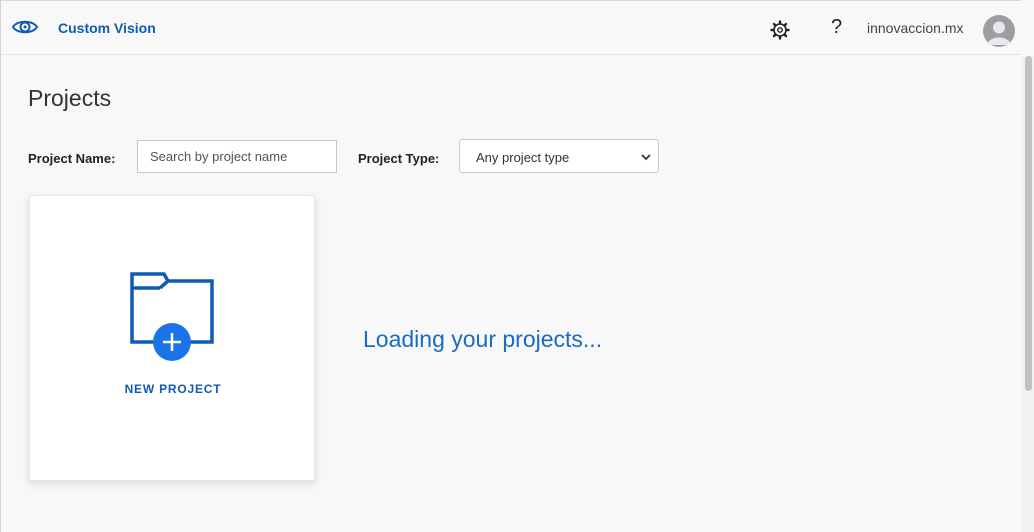  What do you see at coordinates (999, 31) in the screenshot?
I see `avatar` at bounding box center [999, 31].